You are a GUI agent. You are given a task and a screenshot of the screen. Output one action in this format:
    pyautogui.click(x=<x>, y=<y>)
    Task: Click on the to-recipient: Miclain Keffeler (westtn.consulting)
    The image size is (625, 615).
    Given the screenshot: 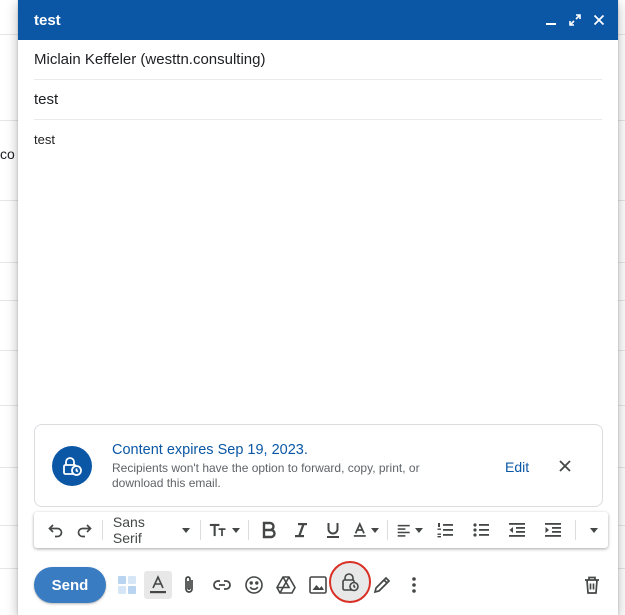 What is the action you would take?
    pyautogui.click(x=150, y=59)
    